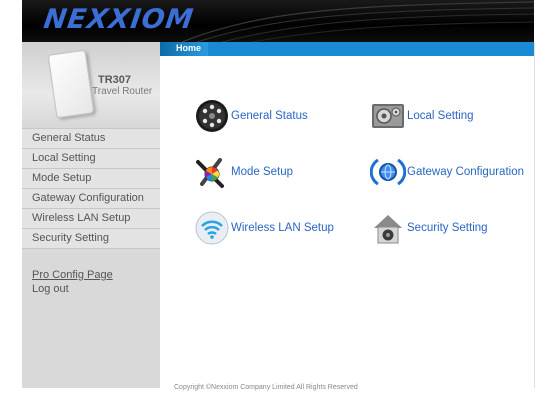 Image resolution: width=549 pixels, height=394 pixels. I want to click on sidebar-item-gateway-configuration: Gateway Configuration, so click(91, 199).